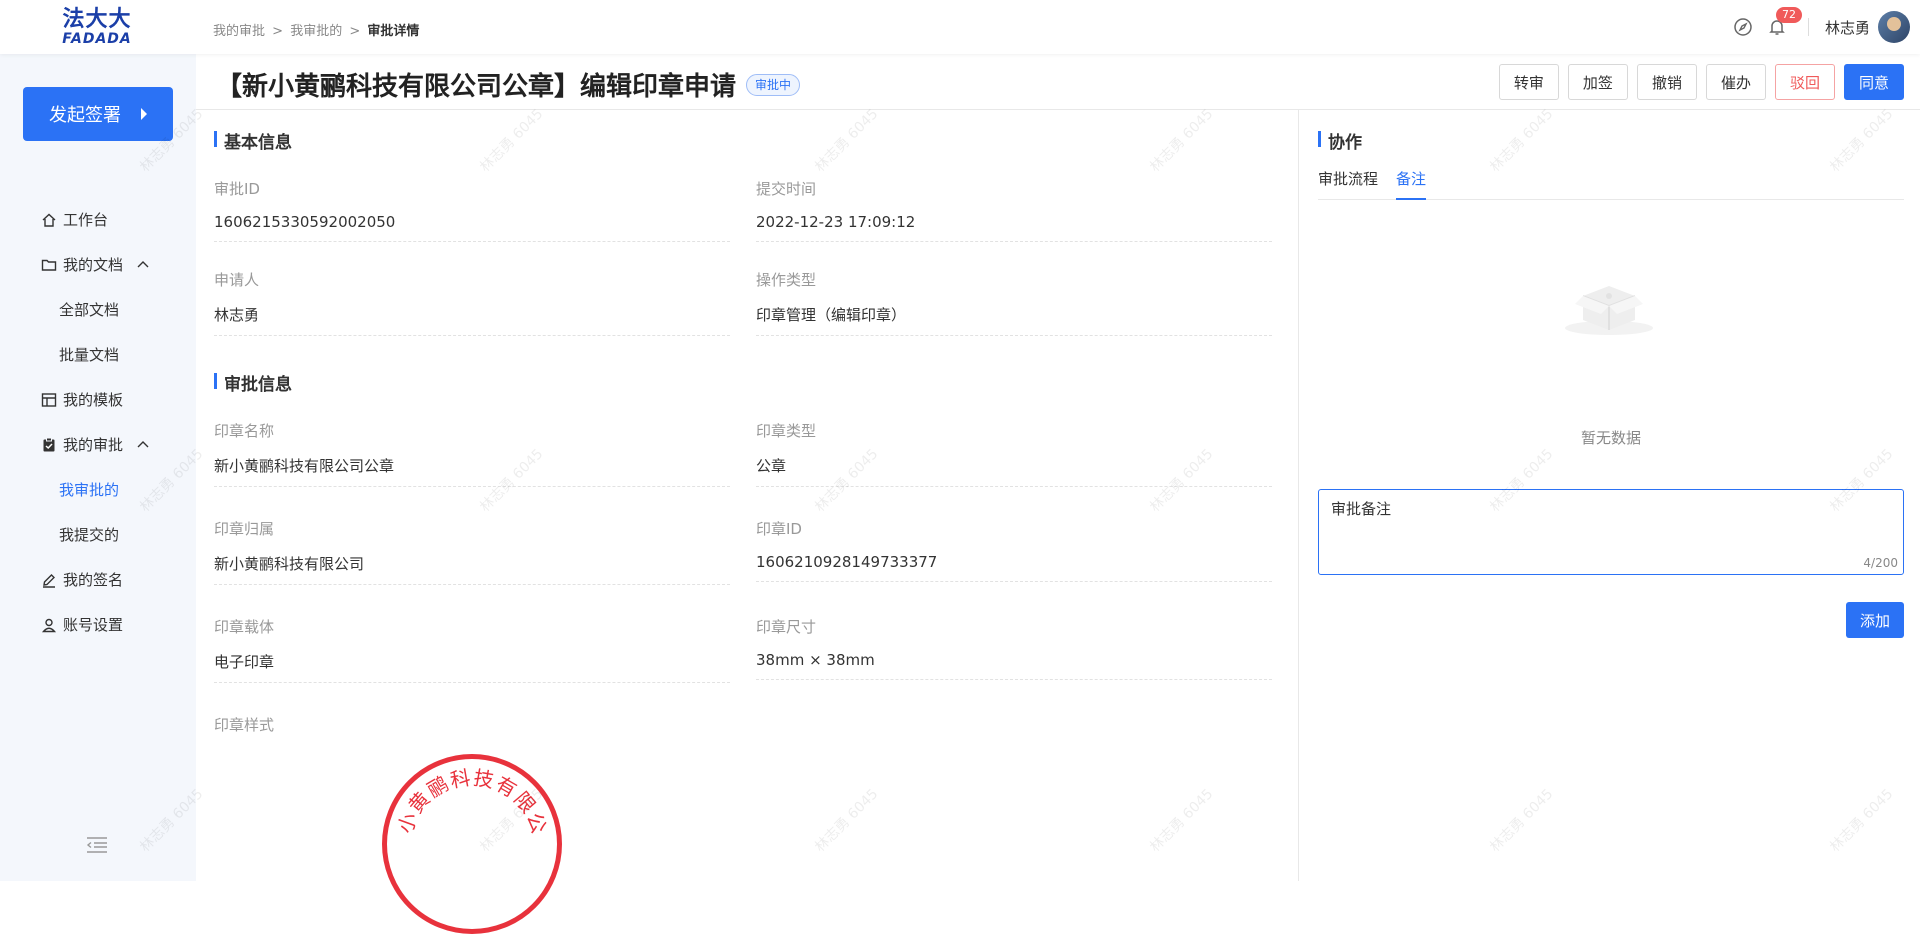 The image size is (1920, 934). What do you see at coordinates (1610, 438) in the screenshot?
I see `empty-text: 暂无数据` at bounding box center [1610, 438].